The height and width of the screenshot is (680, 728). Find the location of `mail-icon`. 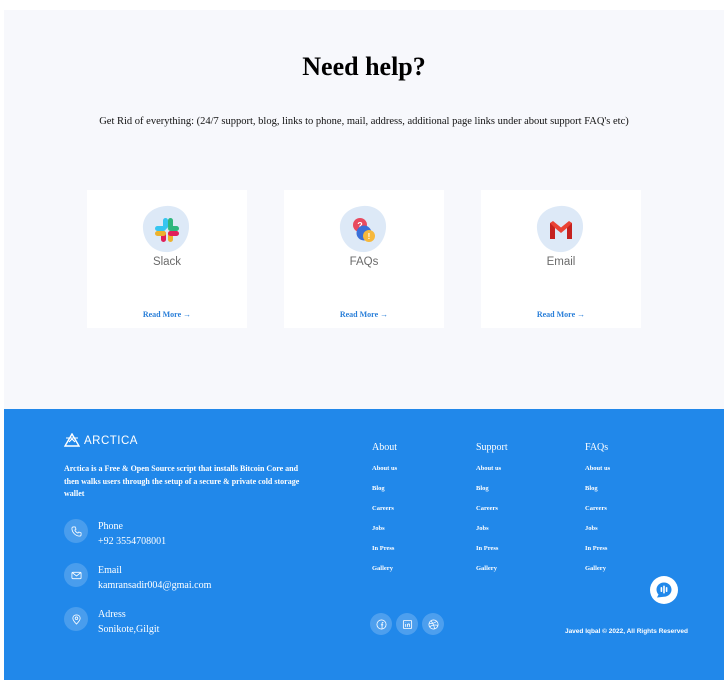

mail-icon is located at coordinates (76, 575).